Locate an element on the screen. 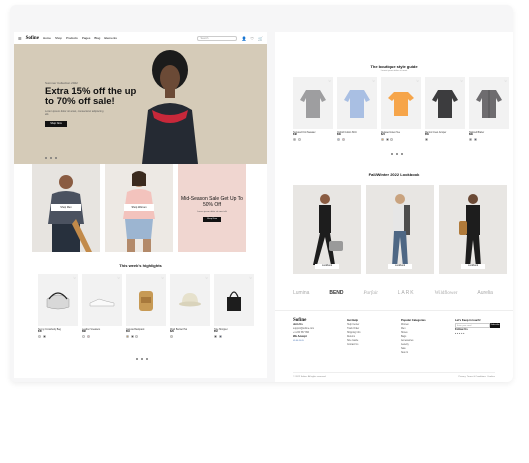 The image size is (529, 463). bag-image is located at coordinates (58, 301).